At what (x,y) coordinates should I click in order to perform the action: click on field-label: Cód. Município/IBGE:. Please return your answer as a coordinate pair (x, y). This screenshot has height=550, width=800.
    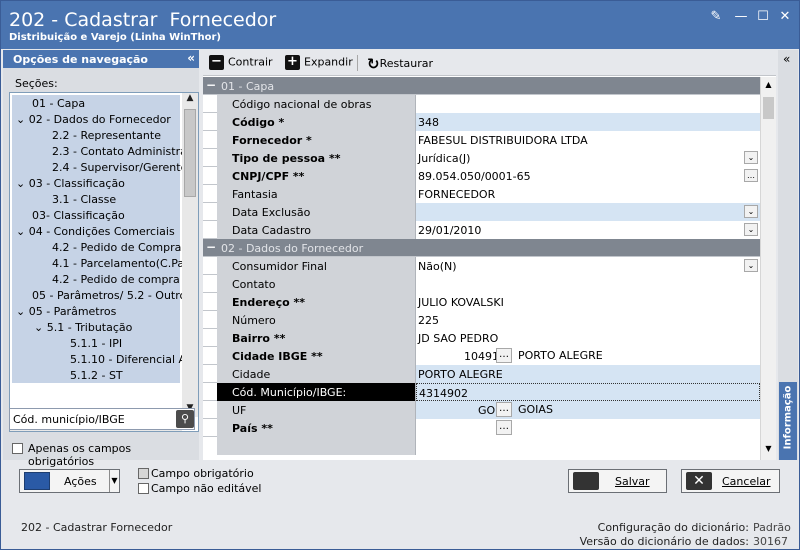
    Looking at the image, I should click on (316, 392).